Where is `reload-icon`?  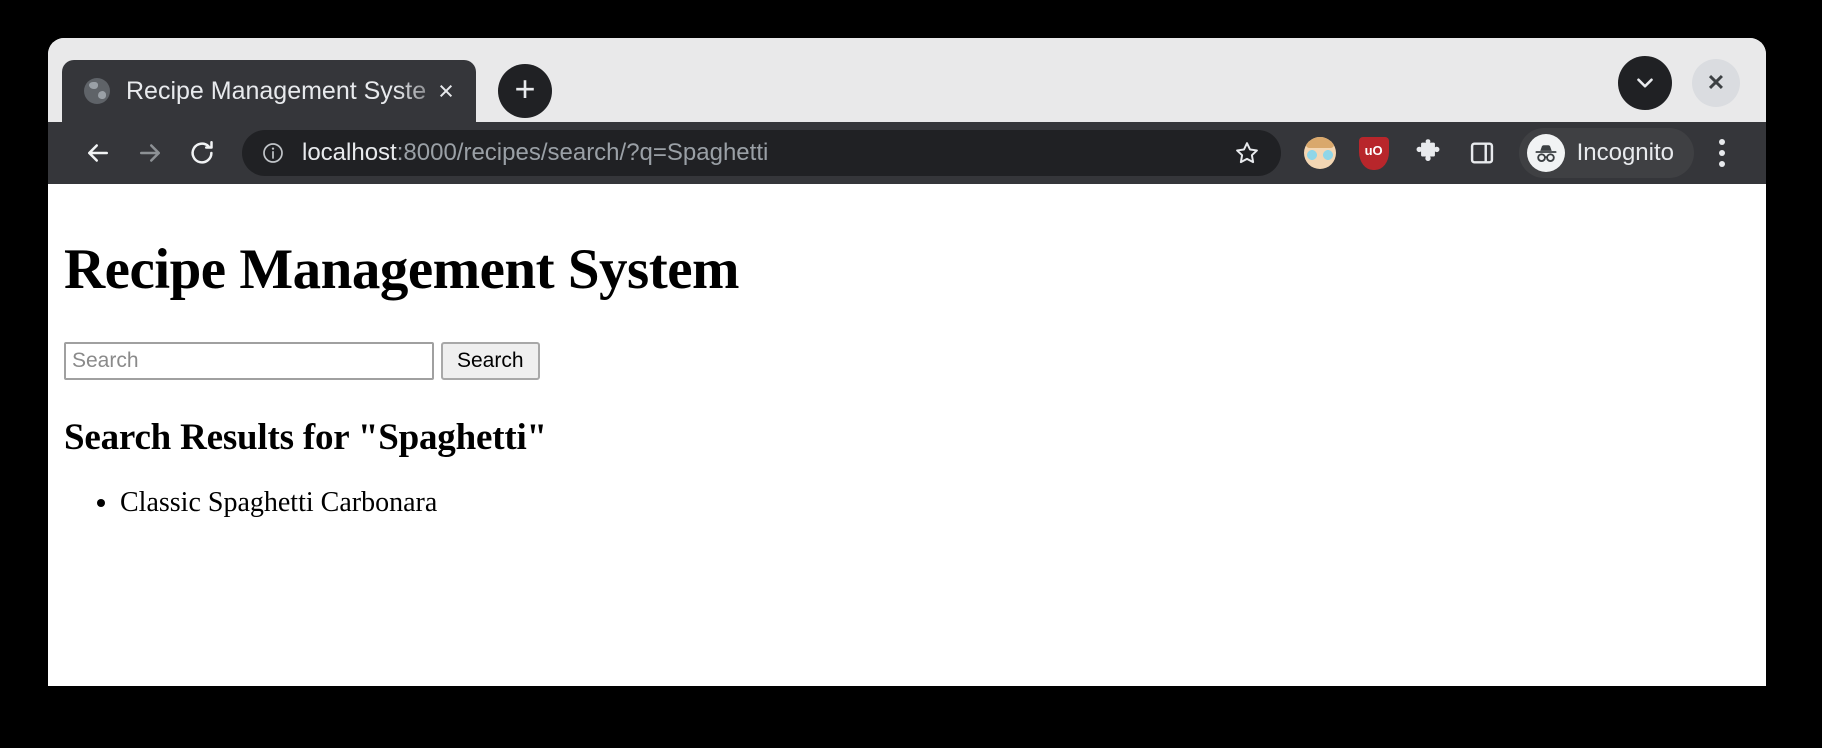
reload-icon is located at coordinates (202, 153).